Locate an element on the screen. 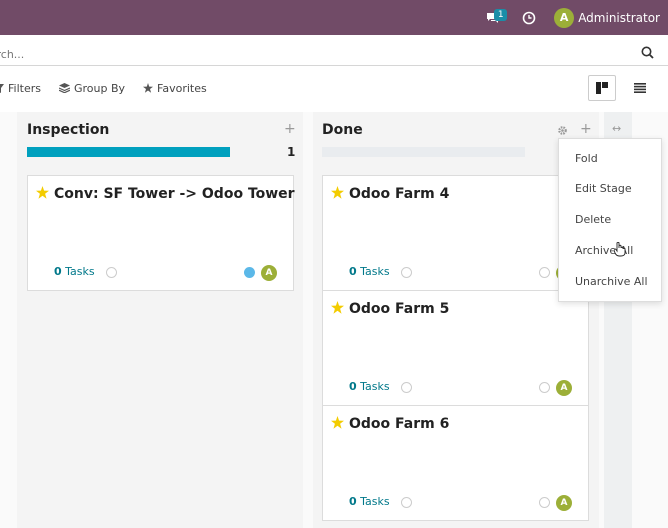 Image resolution: width=668 pixels, height=528 pixels. status-dot-icon is located at coordinates (249, 272).